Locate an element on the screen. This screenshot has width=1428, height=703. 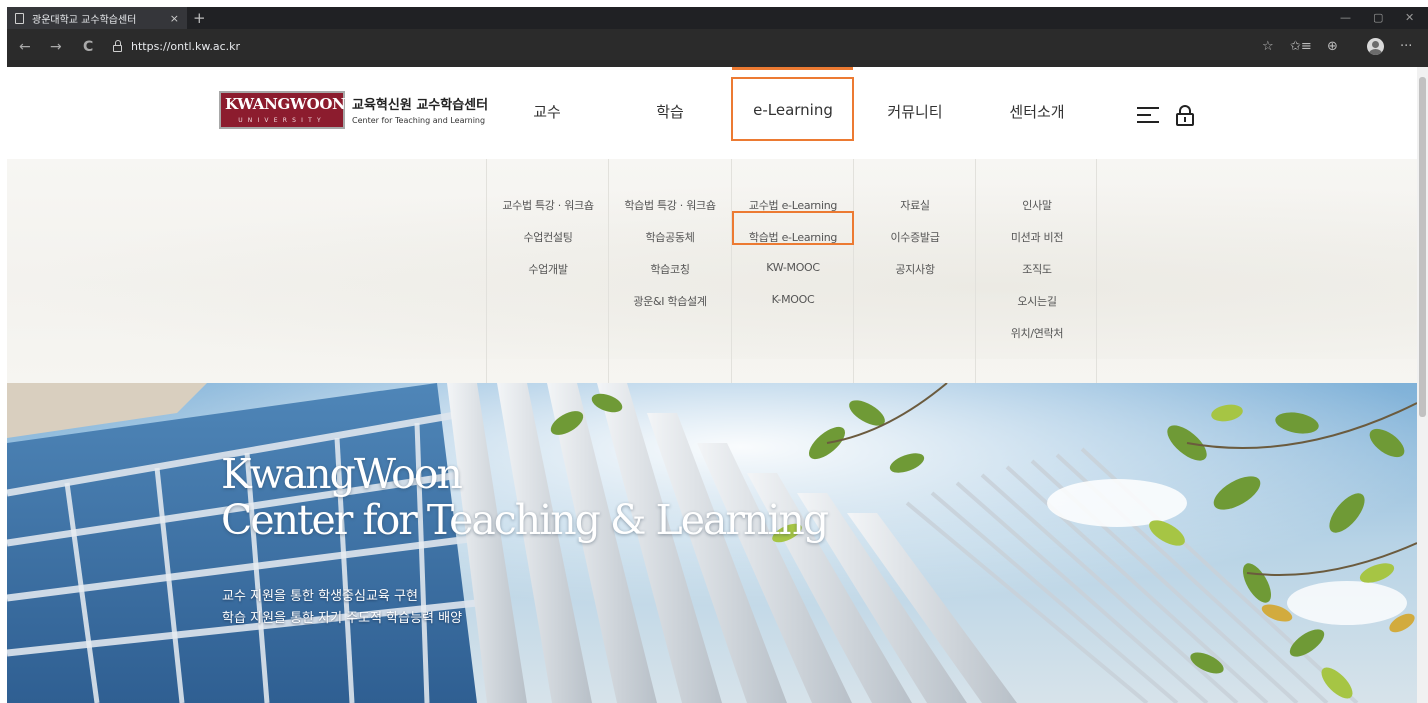
submenu-item: 광운&I 학습설계 is located at coordinates (670, 301).